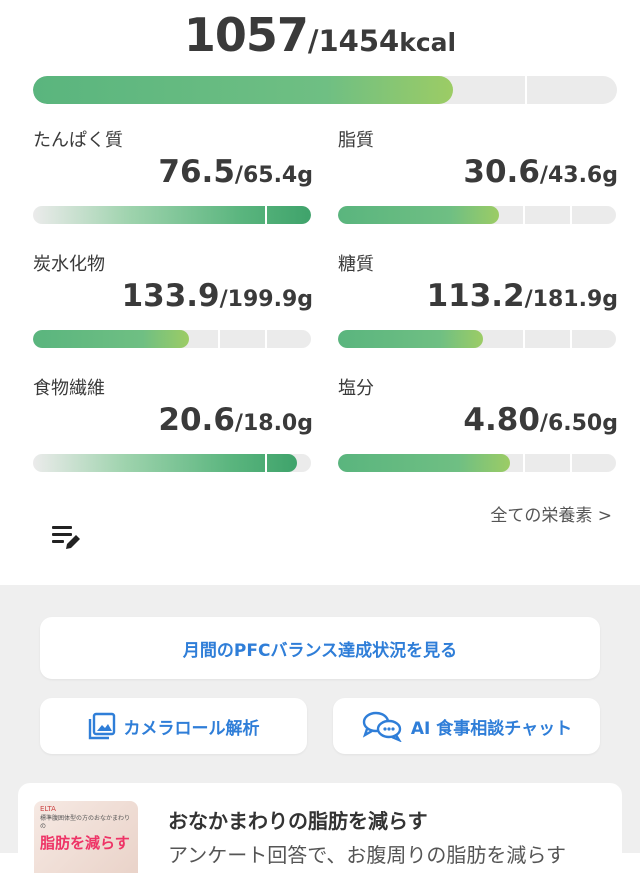 This screenshot has width=640, height=873. I want to click on pfc-balance-button: 月間のPFCバランス達成状況を見る, so click(320, 648).